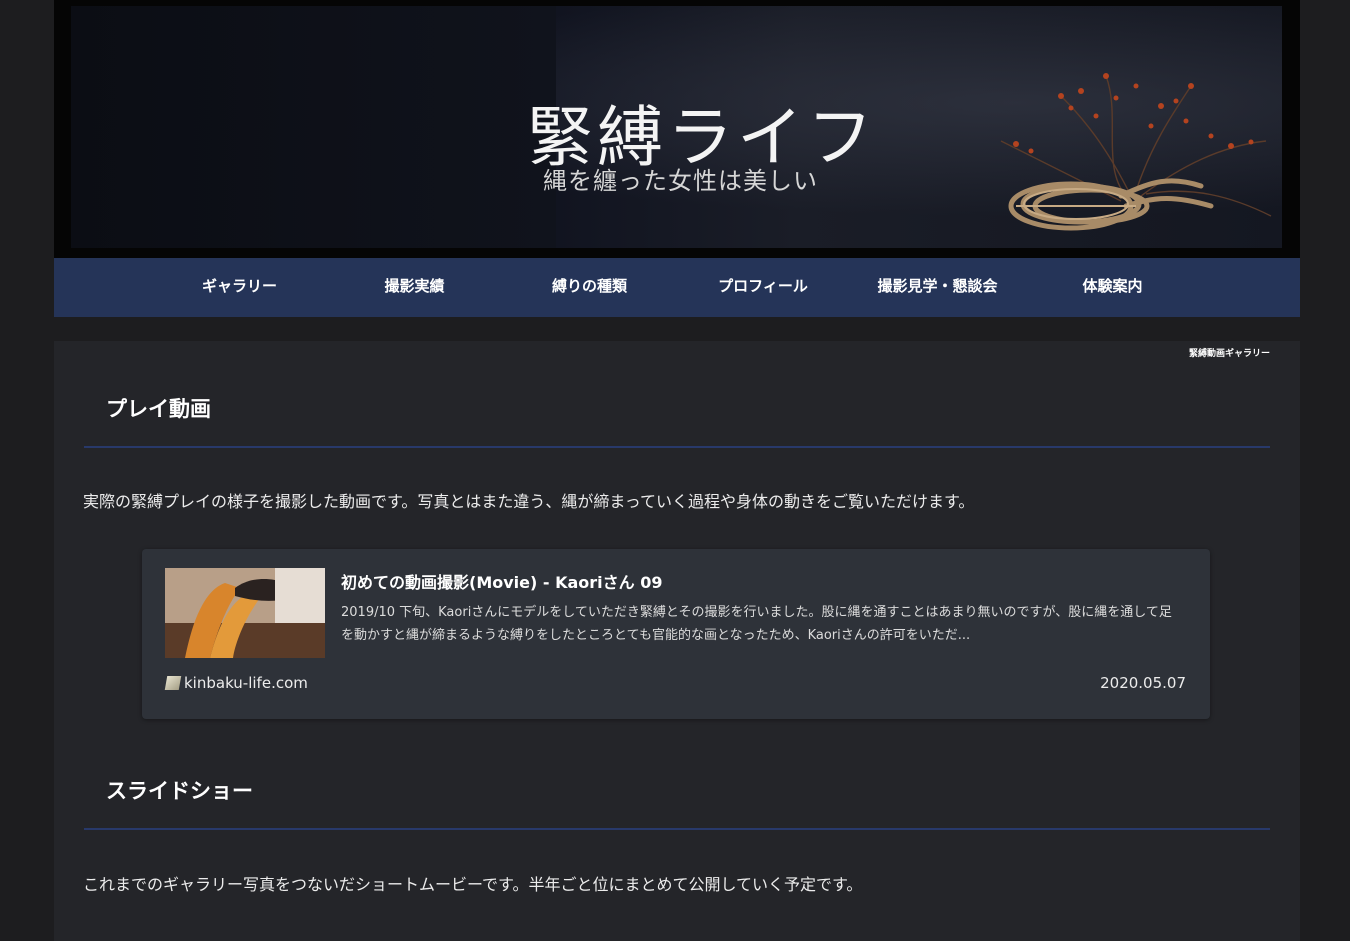 Image resolution: width=1350 pixels, height=941 pixels. What do you see at coordinates (313, 127) in the screenshot?
I see `banner-dark-panel` at bounding box center [313, 127].